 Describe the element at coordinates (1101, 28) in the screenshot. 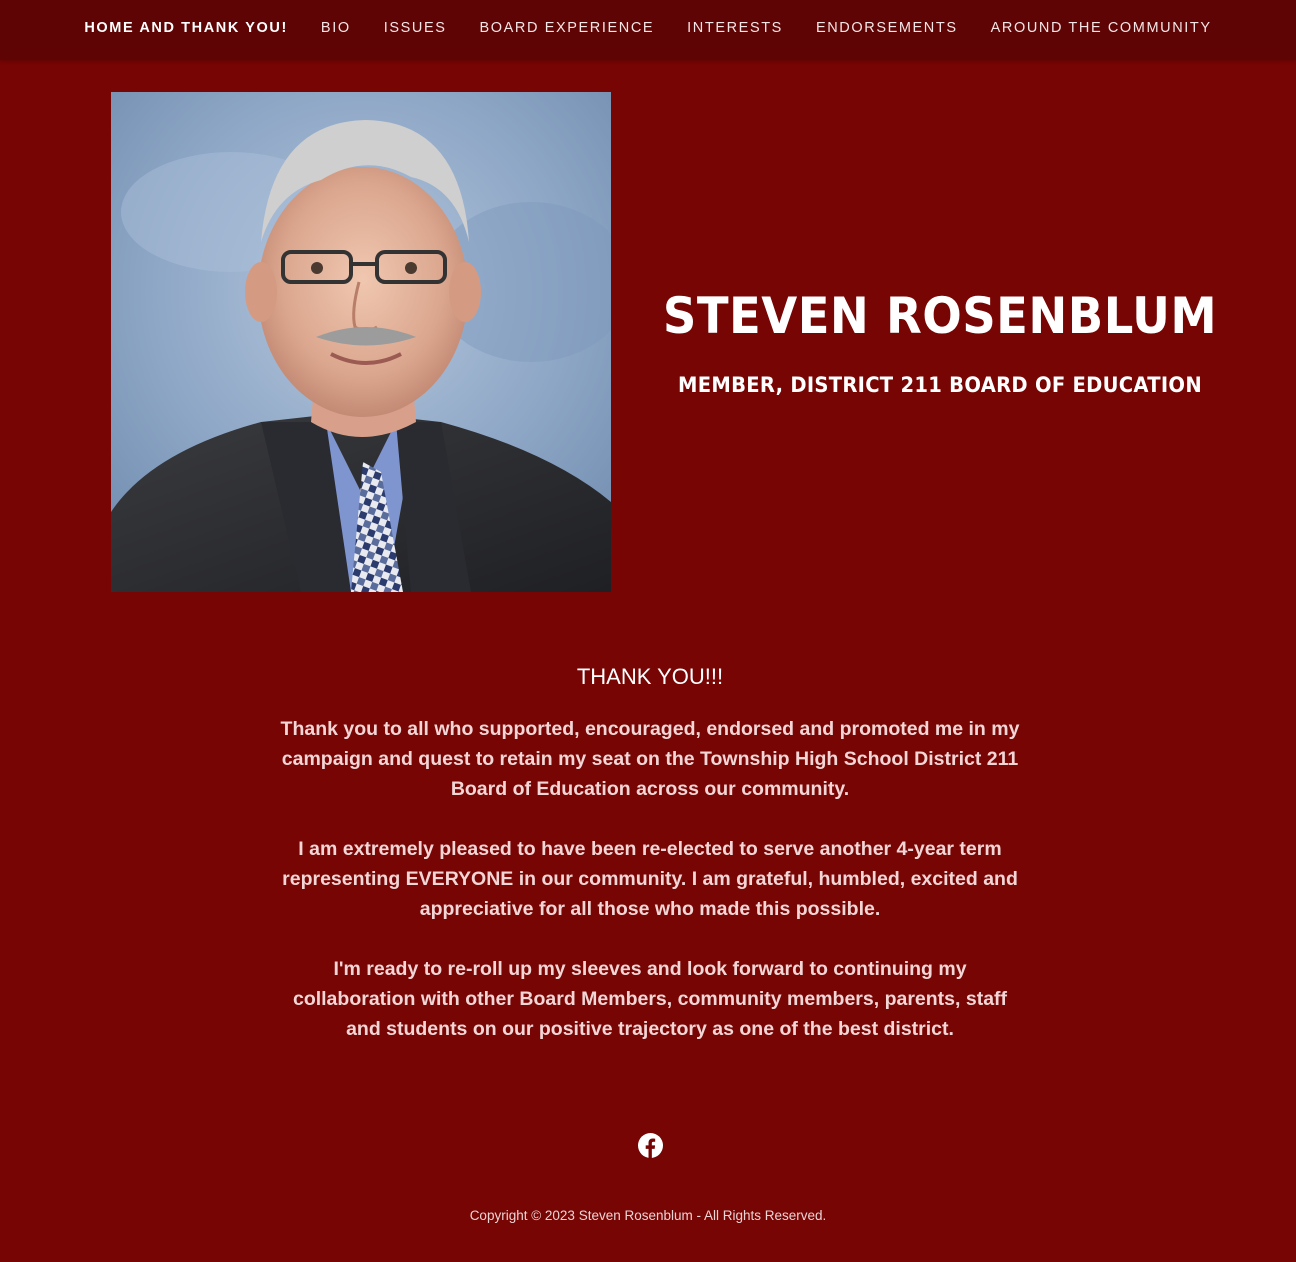

I see `nav-item-around-the-community: AROUND THE COMMUNITY` at that location.